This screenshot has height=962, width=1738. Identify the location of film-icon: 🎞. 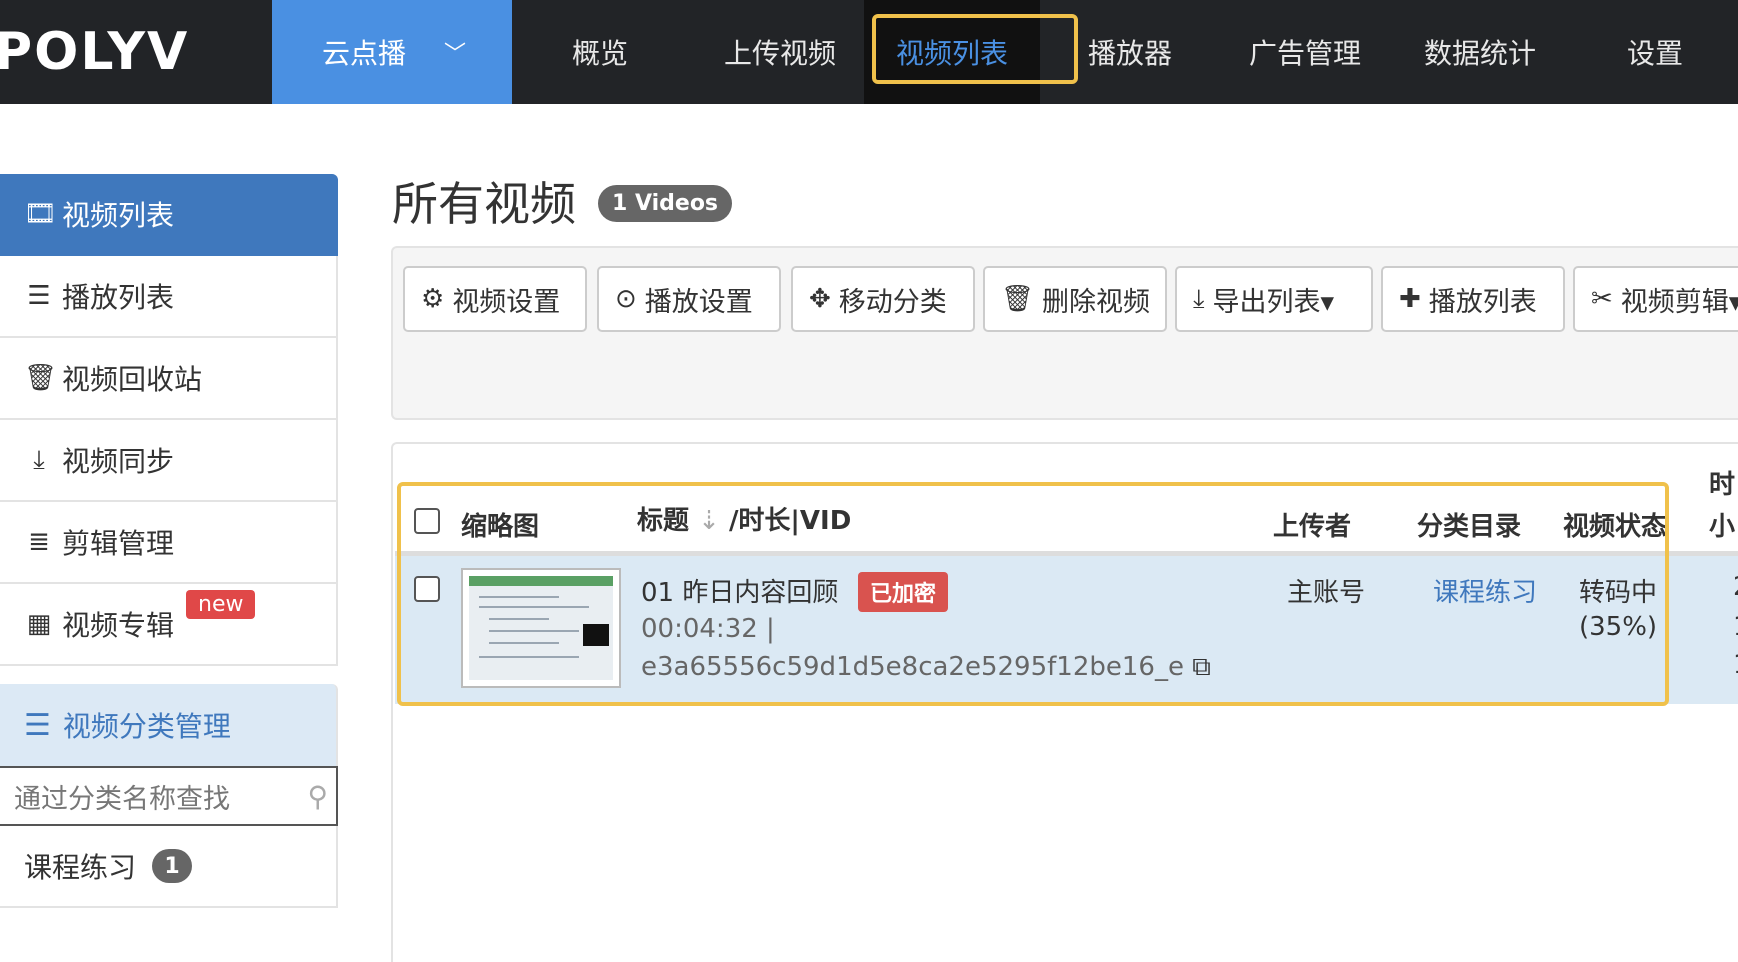
(41, 214).